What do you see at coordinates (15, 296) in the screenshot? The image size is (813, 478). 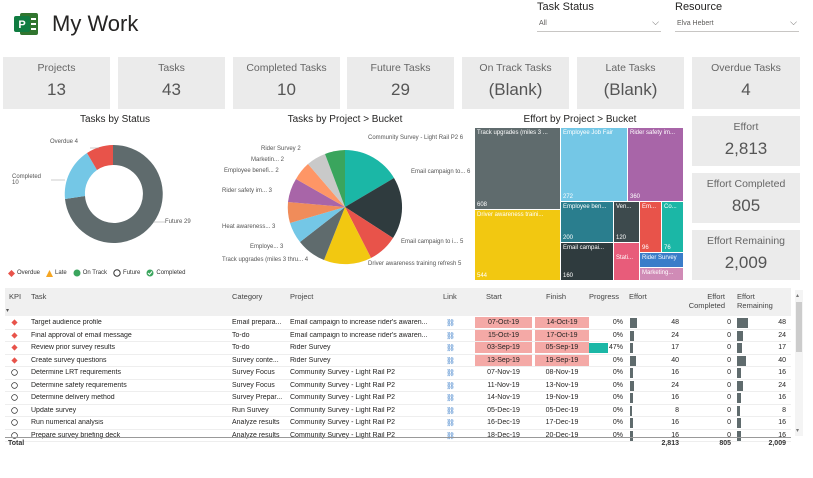 I see `column-header-kpi: KPI` at bounding box center [15, 296].